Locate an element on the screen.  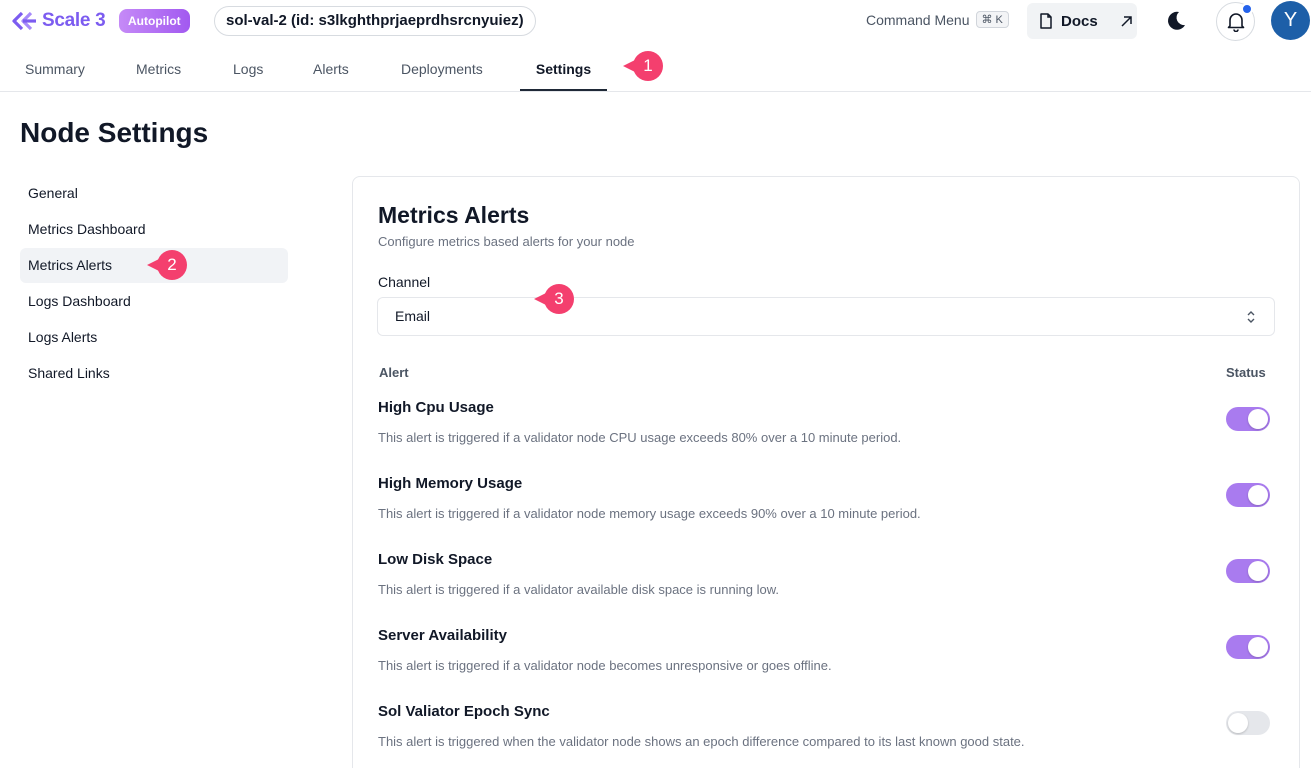
docs-label: Docs is located at coordinates (1079, 21).